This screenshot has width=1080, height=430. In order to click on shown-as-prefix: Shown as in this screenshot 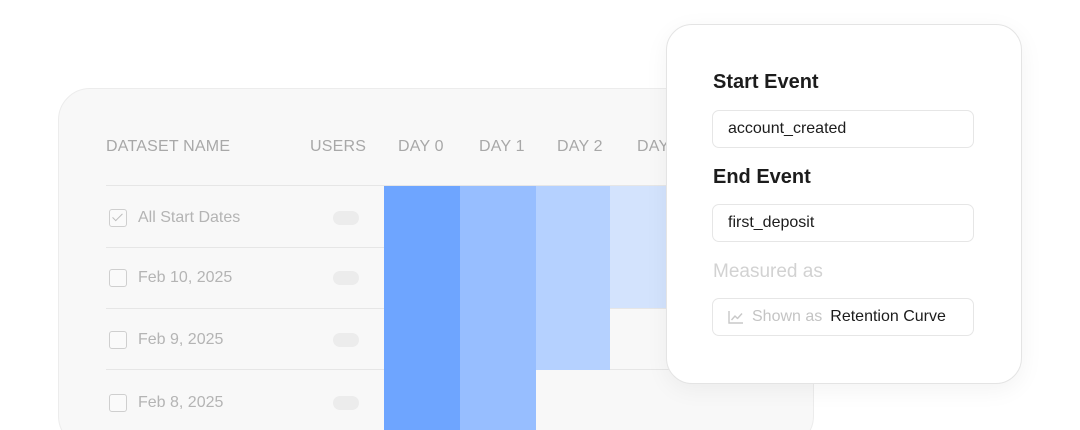, I will do `click(787, 316)`.